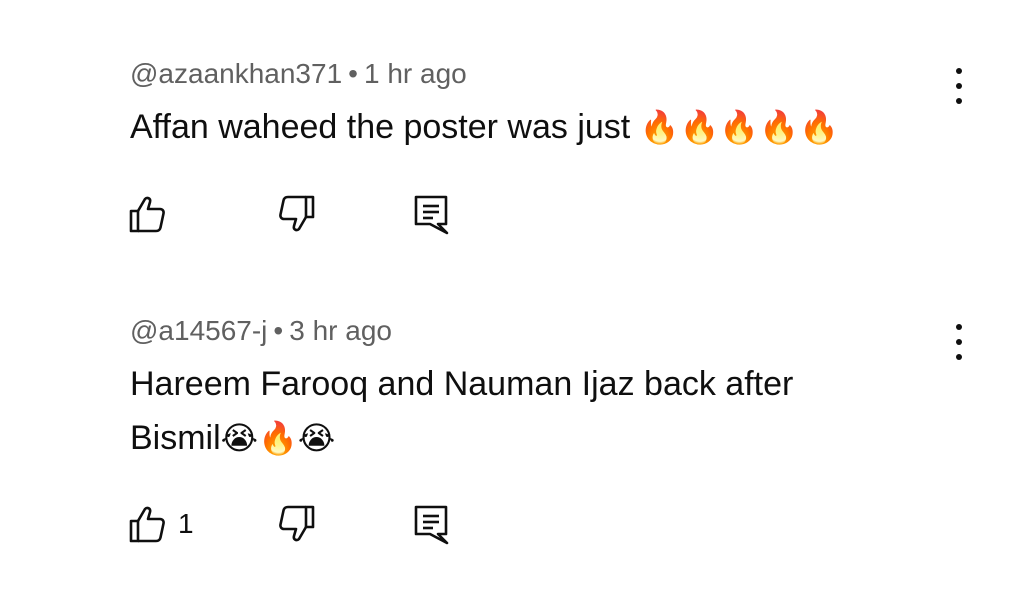 Image resolution: width=1024 pixels, height=601 pixels. I want to click on comment-emojis: 🔥🔥🔥🔥🔥, so click(739, 127).